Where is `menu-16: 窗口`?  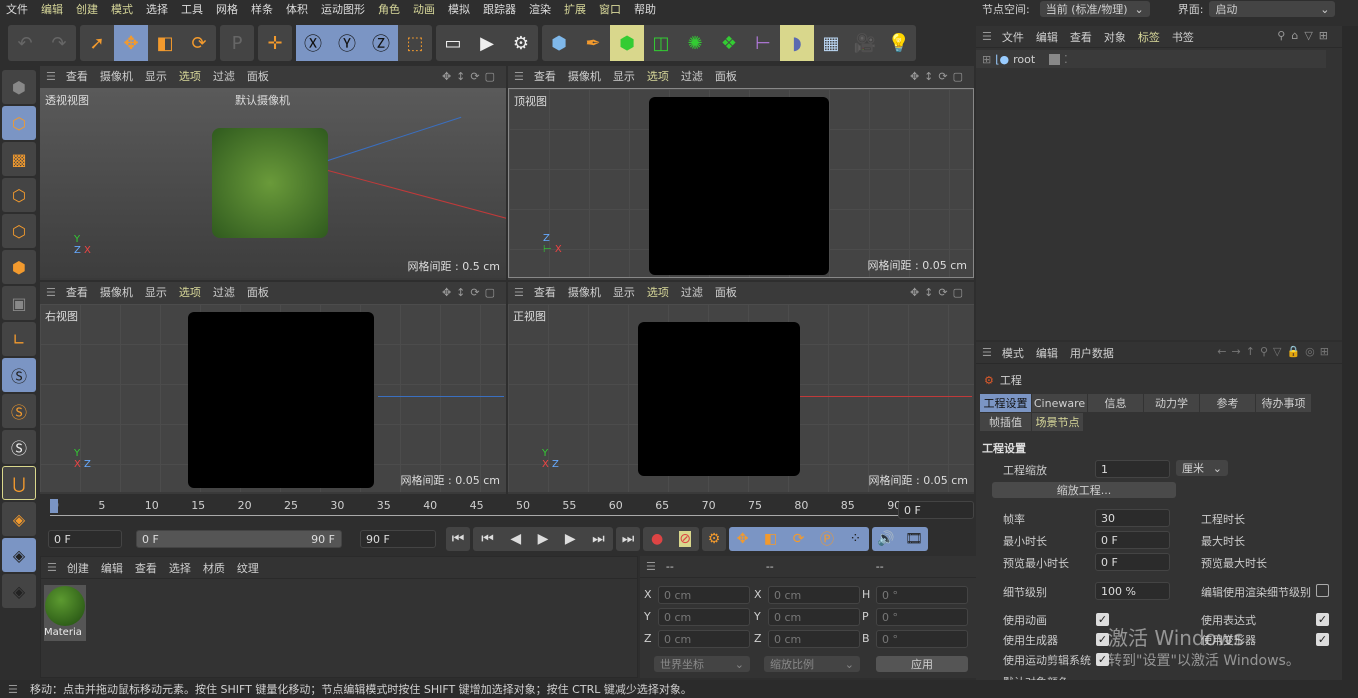
menu-16: 窗口 is located at coordinates (610, 9).